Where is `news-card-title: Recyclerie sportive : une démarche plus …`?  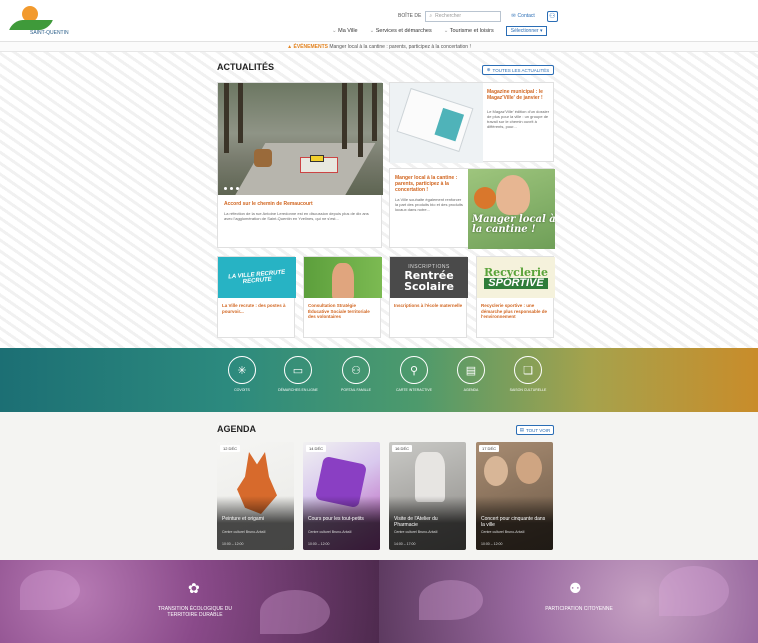
news-card-title: Recyclerie sportive : une démarche plus … is located at coordinates (514, 311).